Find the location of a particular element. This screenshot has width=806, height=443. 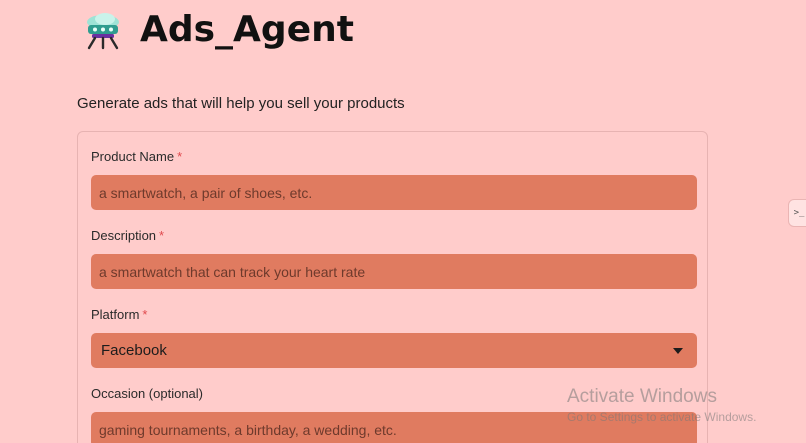

header: Ads_Agent is located at coordinates (218, 29).